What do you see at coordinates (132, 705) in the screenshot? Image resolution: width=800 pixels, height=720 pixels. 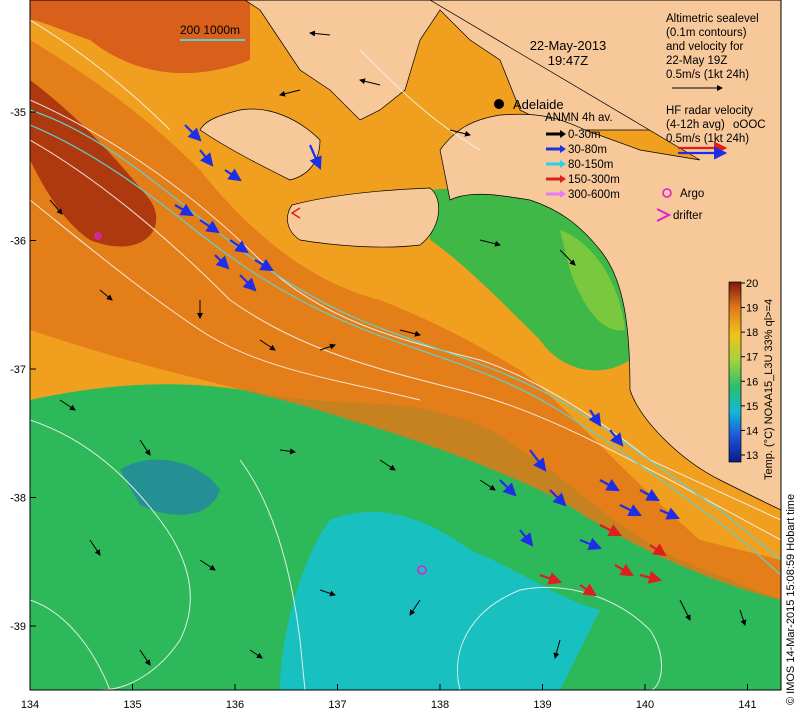 I see `lon-tick-label: 135` at bounding box center [132, 705].